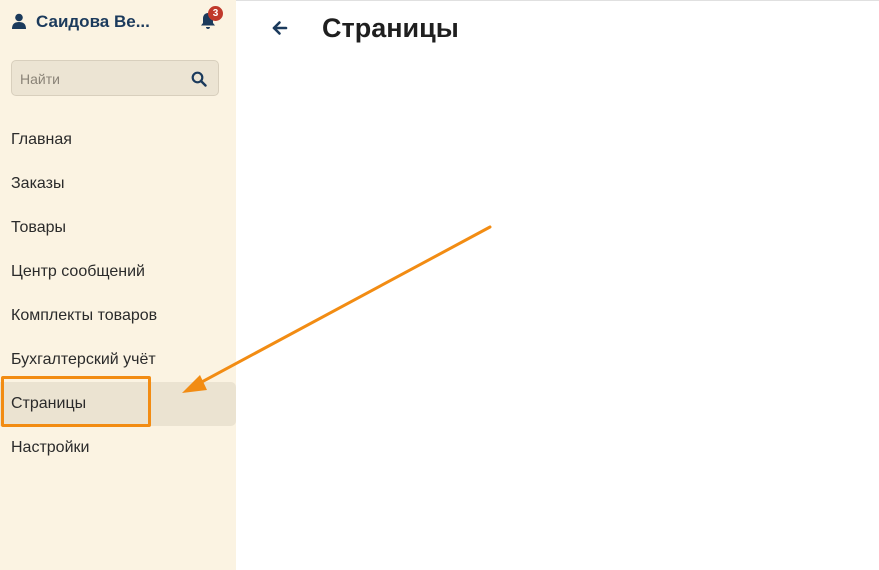 Image resolution: width=879 pixels, height=570 pixels. What do you see at coordinates (390, 28) in the screenshot?
I see `page-title: Страницы` at bounding box center [390, 28].